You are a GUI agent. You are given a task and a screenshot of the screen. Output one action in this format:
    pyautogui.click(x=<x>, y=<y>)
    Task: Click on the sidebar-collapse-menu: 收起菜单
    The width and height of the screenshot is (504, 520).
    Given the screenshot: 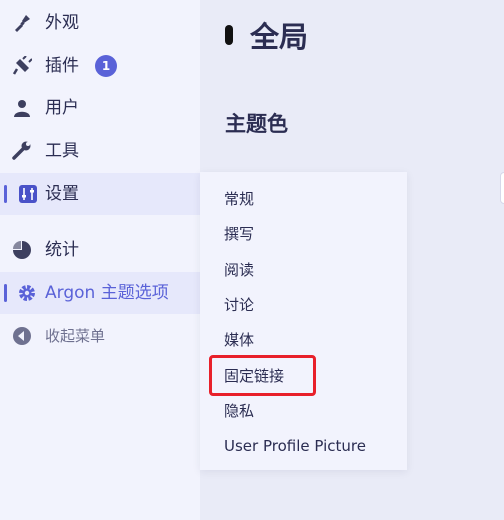 What is the action you would take?
    pyautogui.click(x=100, y=336)
    